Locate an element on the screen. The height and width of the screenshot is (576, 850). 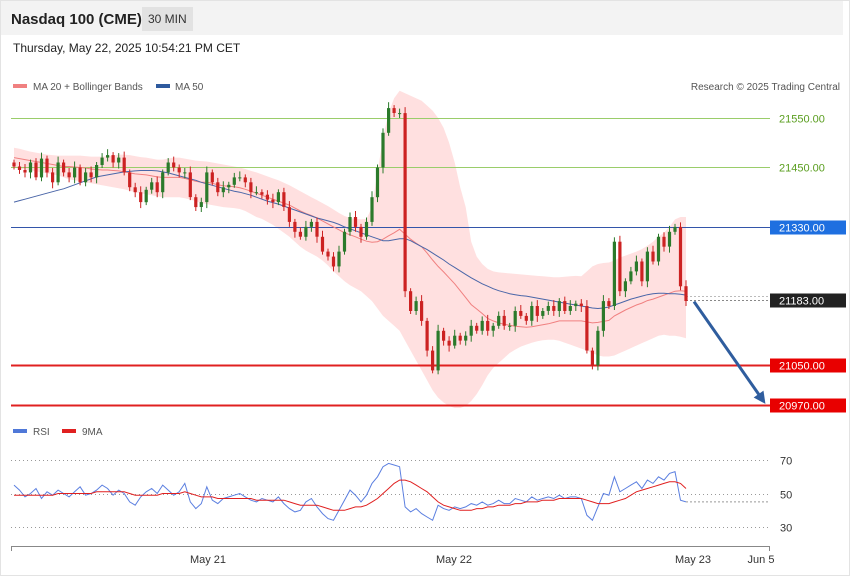
research-credit: Research © 2025 Trading Central is located at coordinates (765, 87).